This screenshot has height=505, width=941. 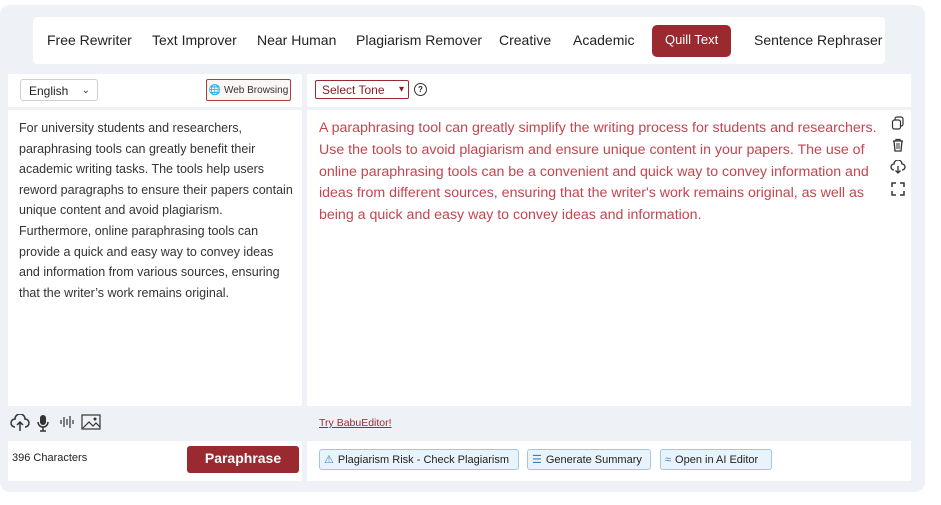 I want to click on chevron-down-icon: ▾, so click(x=401, y=89).